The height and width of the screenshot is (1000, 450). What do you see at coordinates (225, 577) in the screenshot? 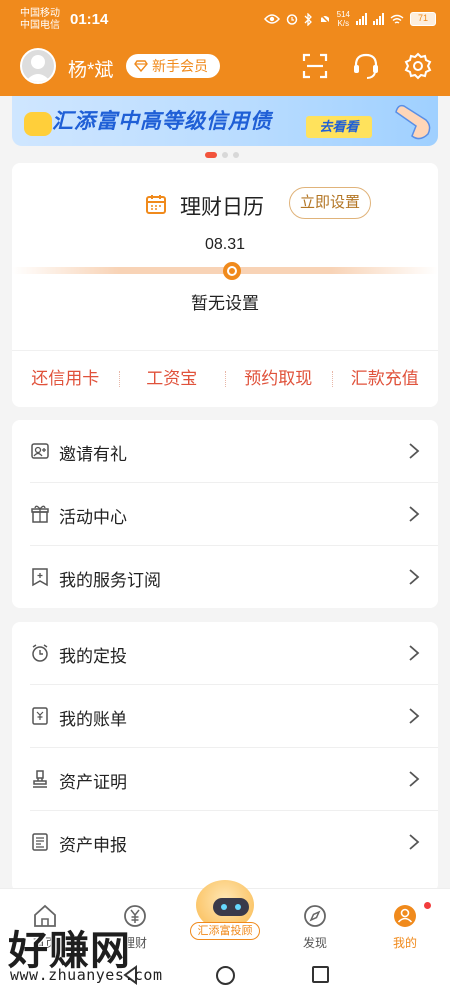
I see `menu-item-service-subscription: 我的服务订阅` at bounding box center [225, 577].